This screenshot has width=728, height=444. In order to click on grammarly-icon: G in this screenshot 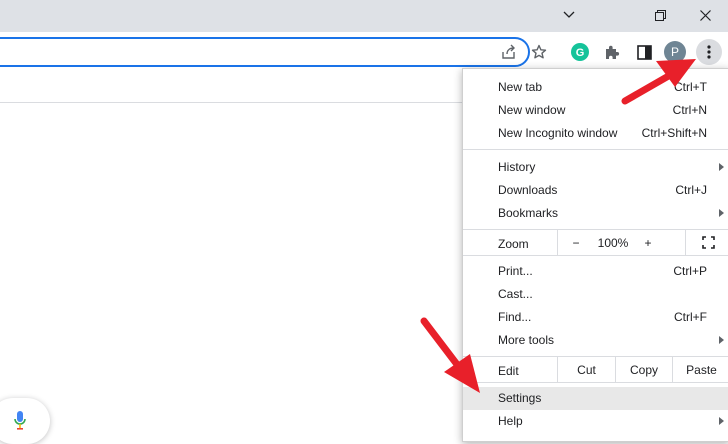, I will do `click(580, 52)`.